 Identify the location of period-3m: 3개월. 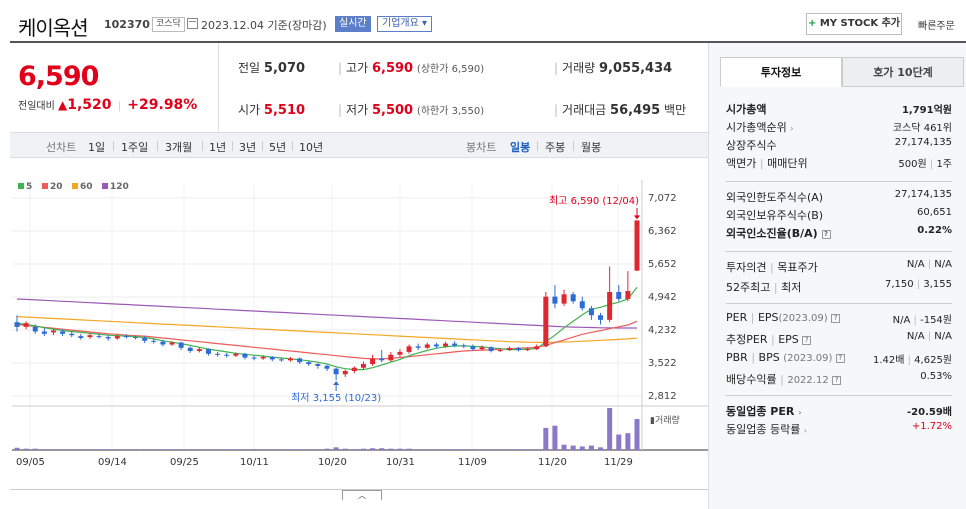
(178, 147).